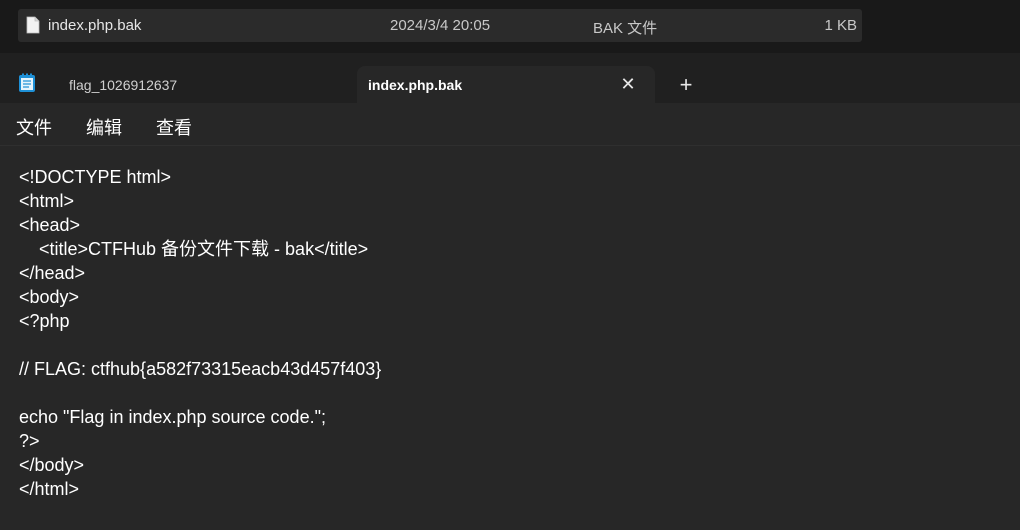 This screenshot has width=1020, height=530. I want to click on code-line: <head>, so click(50, 225).